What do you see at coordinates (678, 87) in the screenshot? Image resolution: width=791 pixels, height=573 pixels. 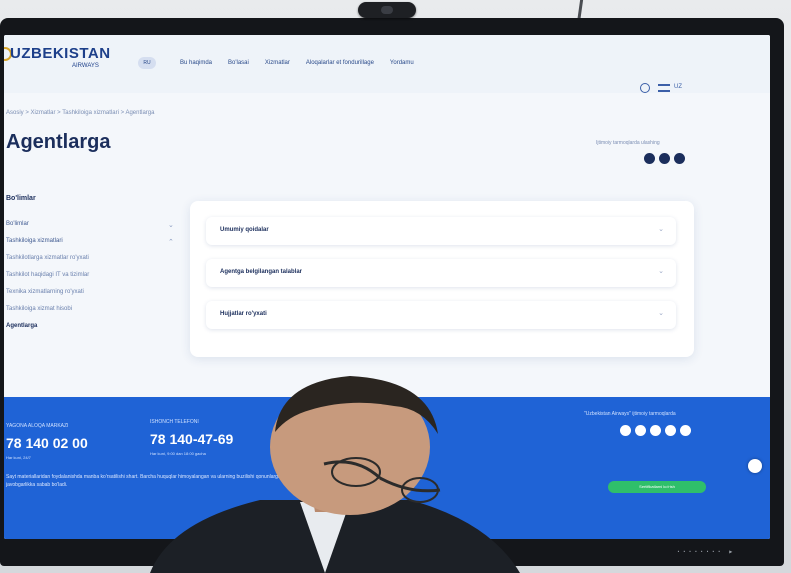 I see `language-menu: UZ` at bounding box center [678, 87].